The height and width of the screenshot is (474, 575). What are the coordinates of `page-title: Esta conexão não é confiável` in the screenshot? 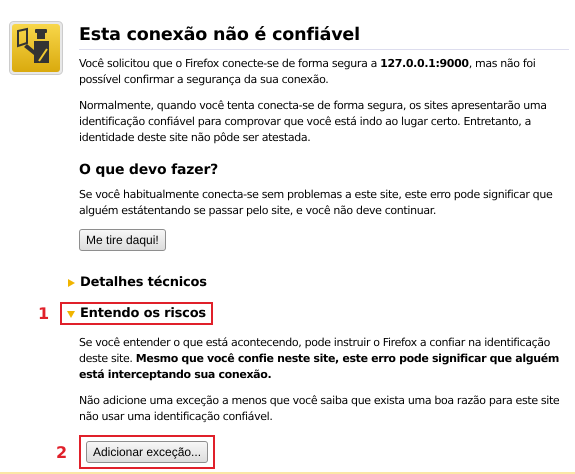 It's located at (324, 35).